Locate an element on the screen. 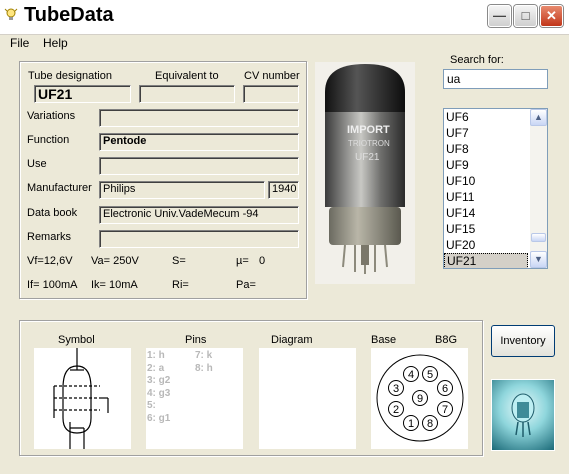  base-pin-label: 8 is located at coordinates (430, 424).